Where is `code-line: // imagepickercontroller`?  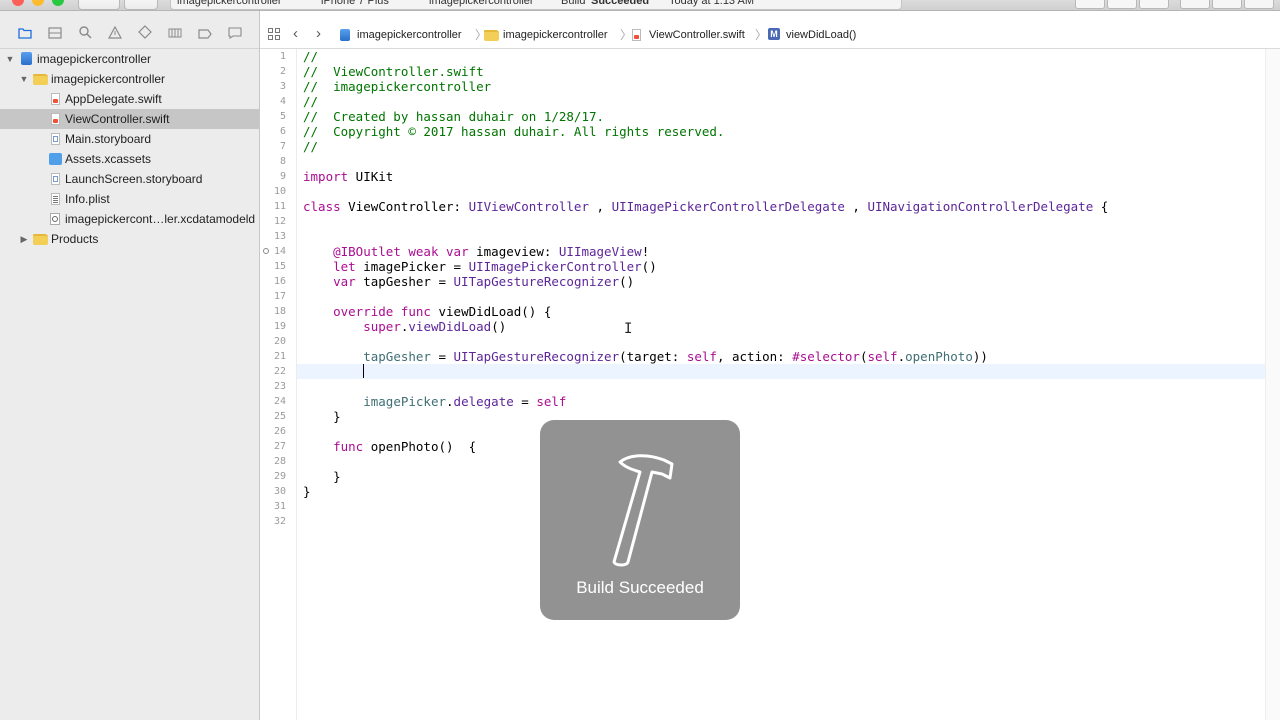
code-line: // imagepickercontroller is located at coordinates (397, 86).